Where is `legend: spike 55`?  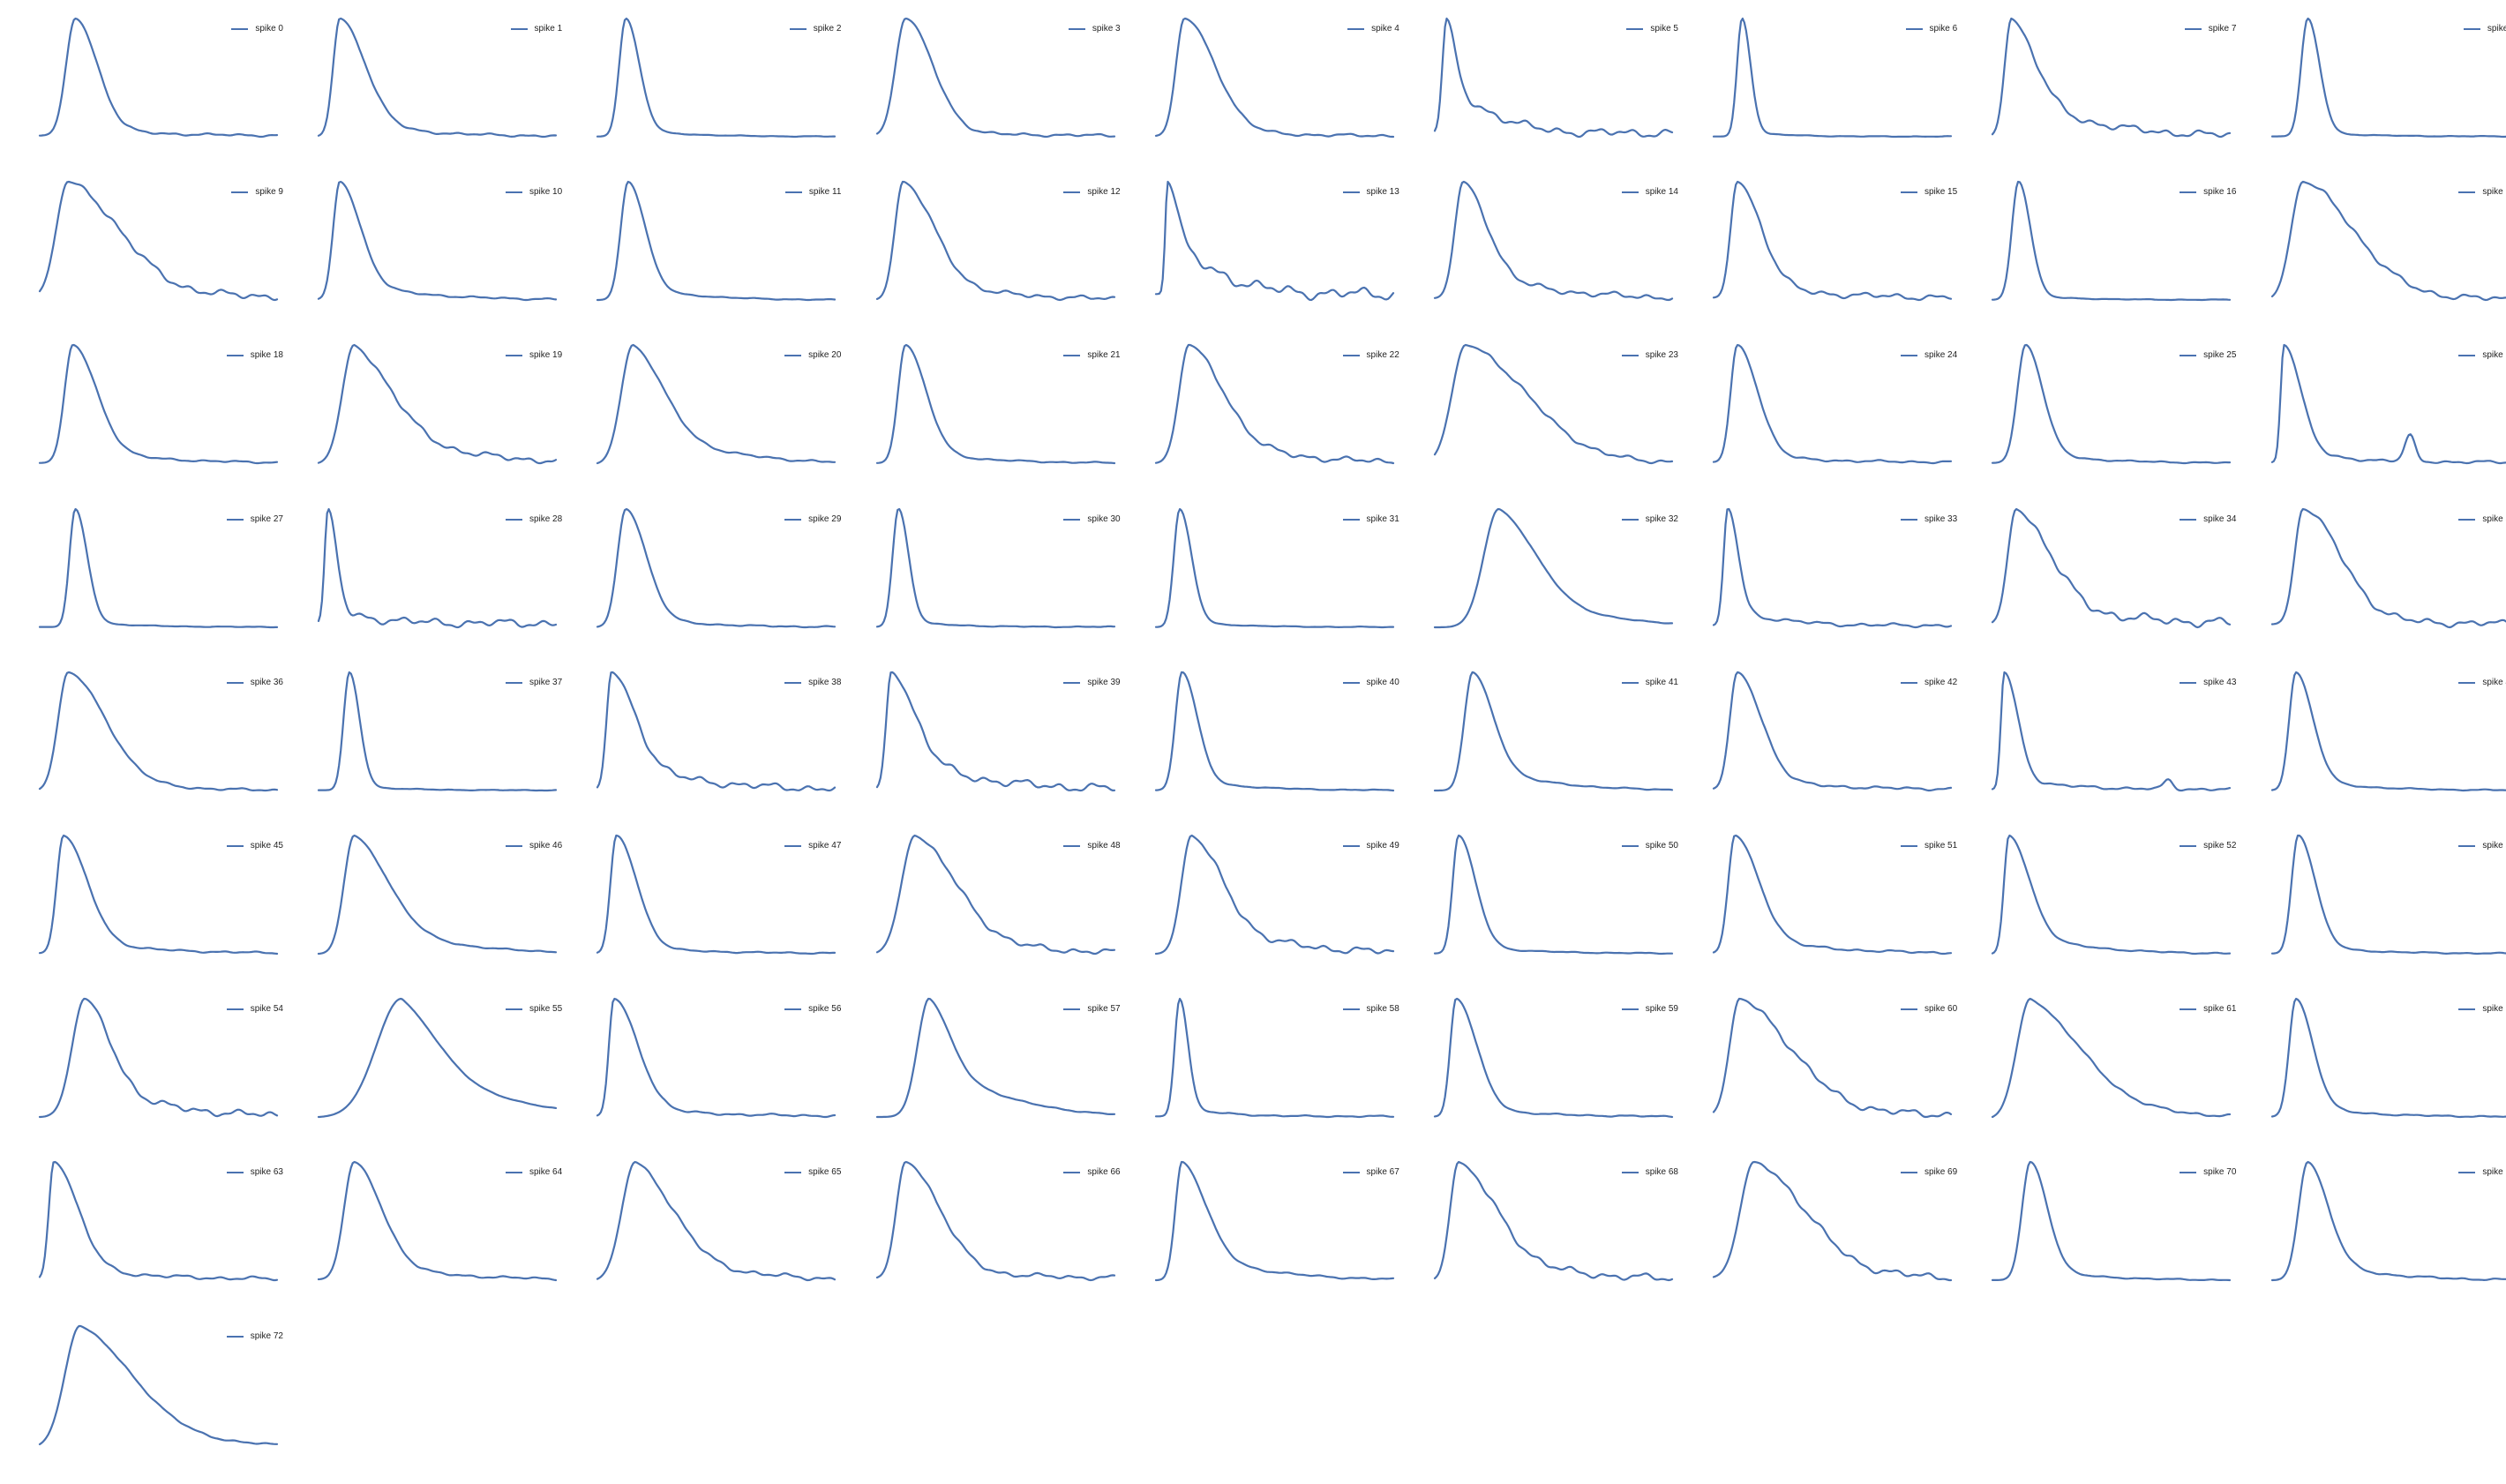 legend: spike 55 is located at coordinates (533, 1010).